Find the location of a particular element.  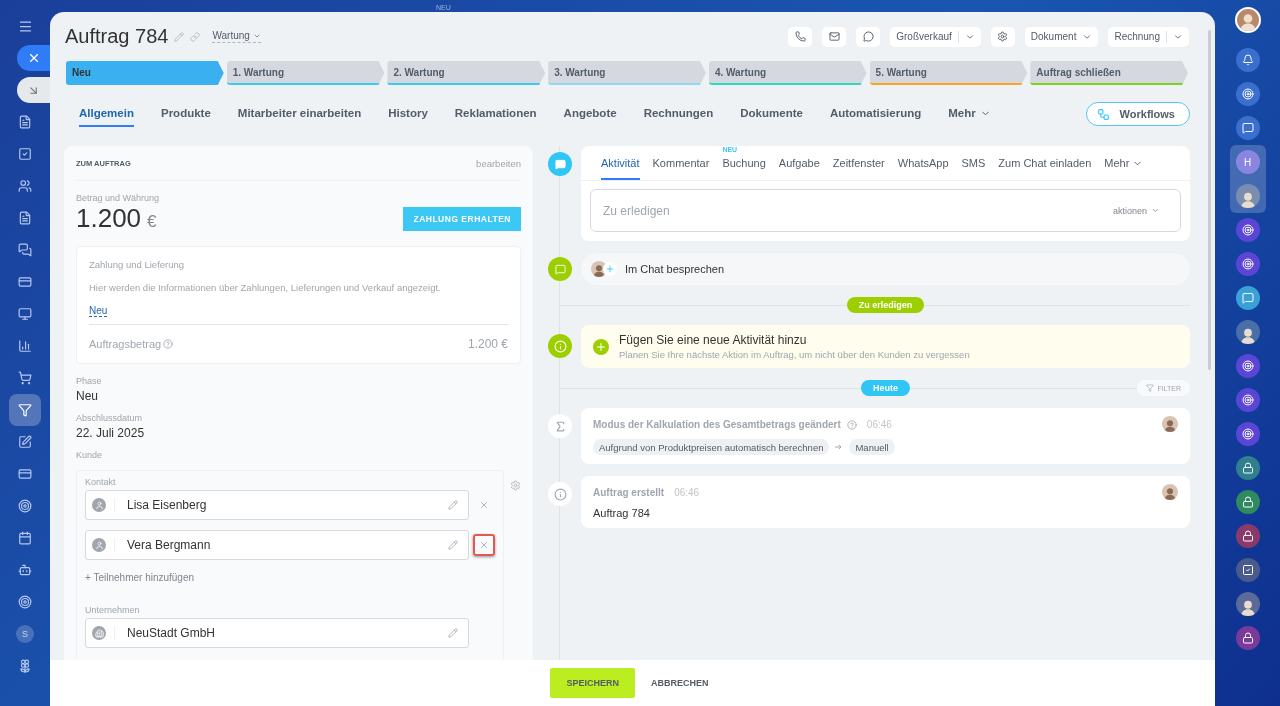

info-icon is located at coordinates (560, 494).